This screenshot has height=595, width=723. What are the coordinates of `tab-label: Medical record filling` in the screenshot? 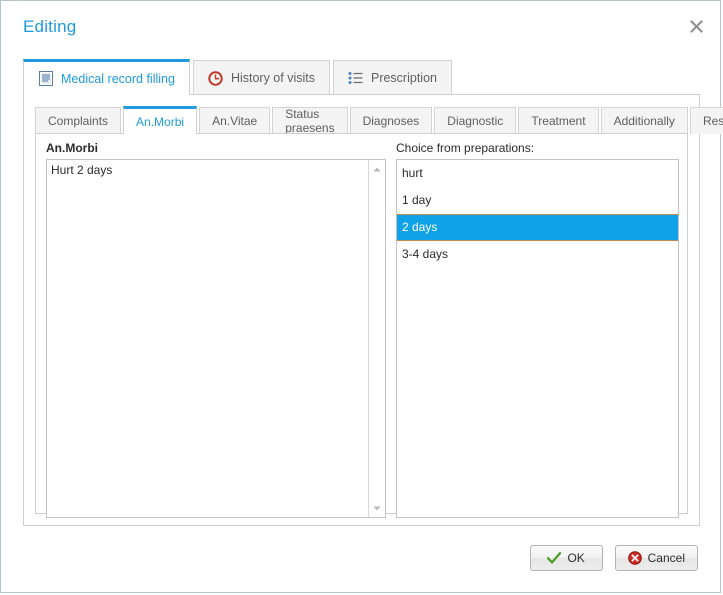 It's located at (118, 78).